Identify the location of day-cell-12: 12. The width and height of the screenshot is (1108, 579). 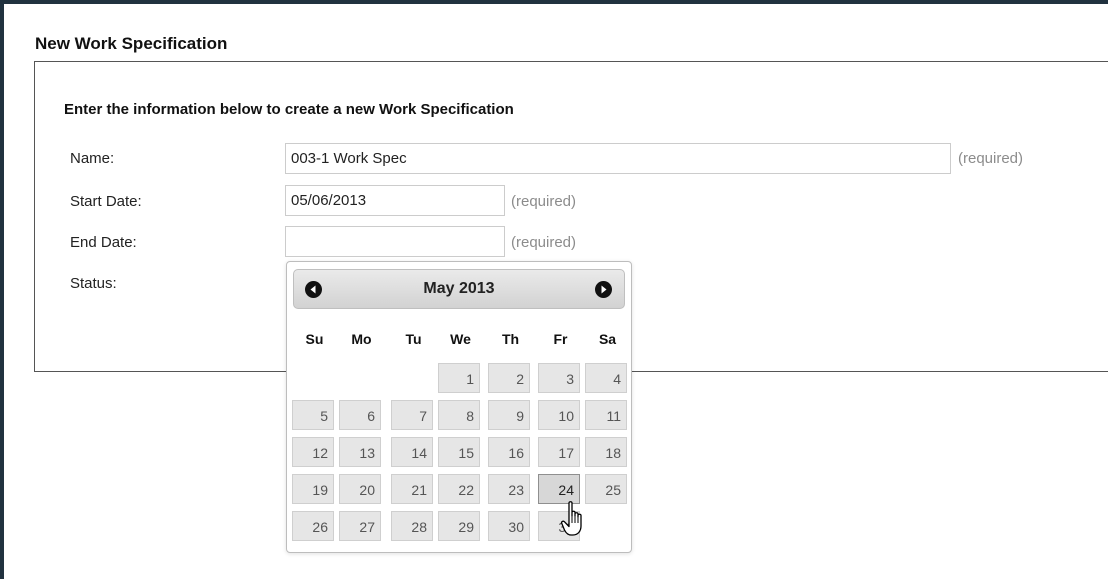
(313, 452).